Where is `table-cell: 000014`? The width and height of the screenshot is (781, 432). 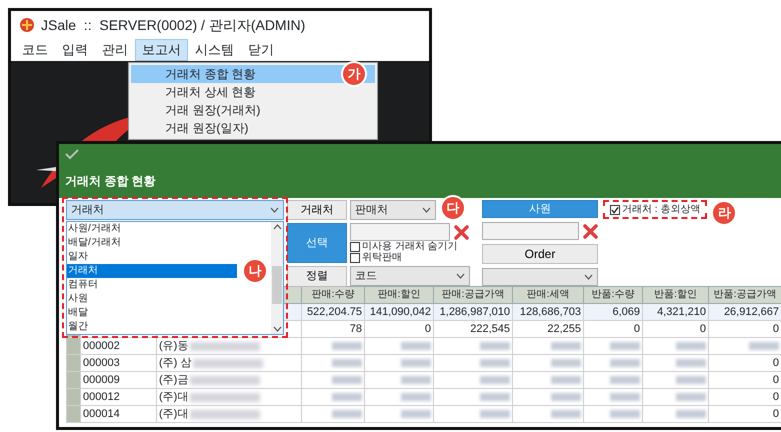
table-cell: 000014 is located at coordinates (118, 414).